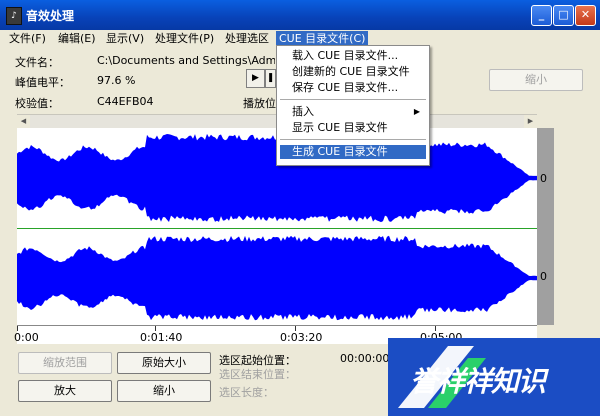 This screenshot has width=600, height=416. I want to click on zoom-out-top-button: 缩小, so click(536, 80).